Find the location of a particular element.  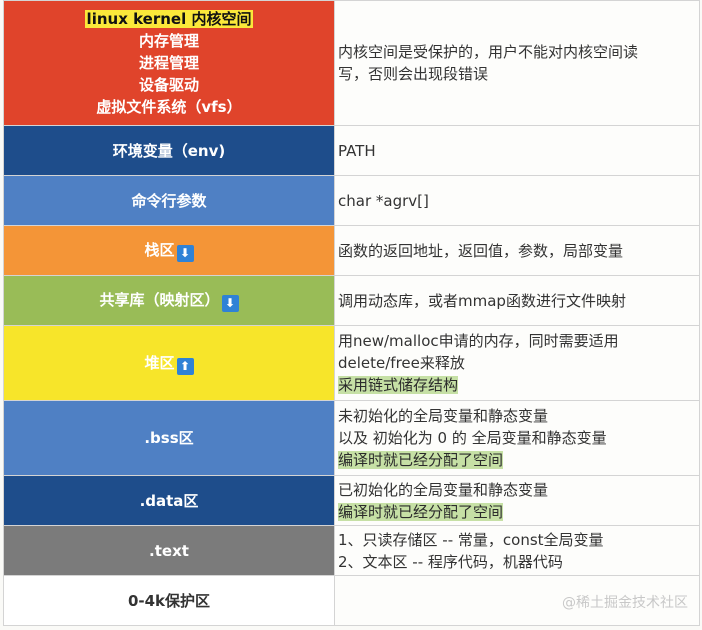

data-description: 已初始化的全局变量和静态变量 编译时就已经分配了空间 is located at coordinates (517, 500).